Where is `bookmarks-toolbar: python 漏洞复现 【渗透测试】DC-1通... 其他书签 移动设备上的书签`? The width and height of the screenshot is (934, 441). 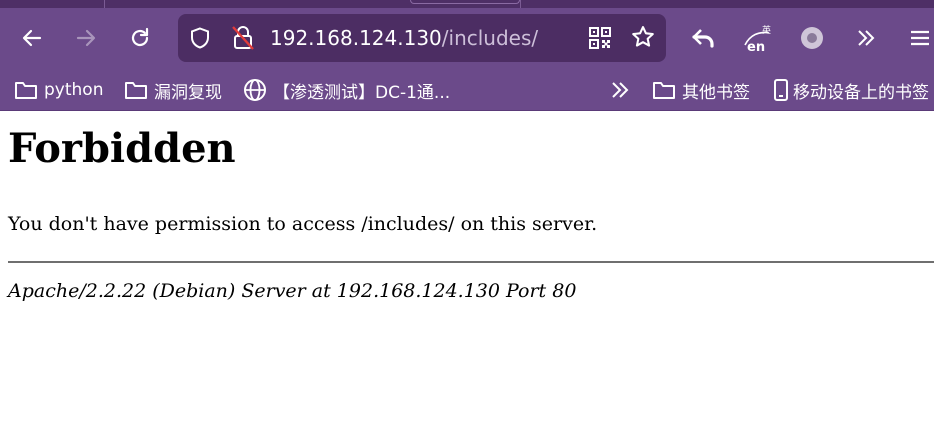
bookmarks-toolbar: python 漏洞复现 【渗透测试】DC-1通... 其他书签 移动设备上的书签 is located at coordinates (467, 90).